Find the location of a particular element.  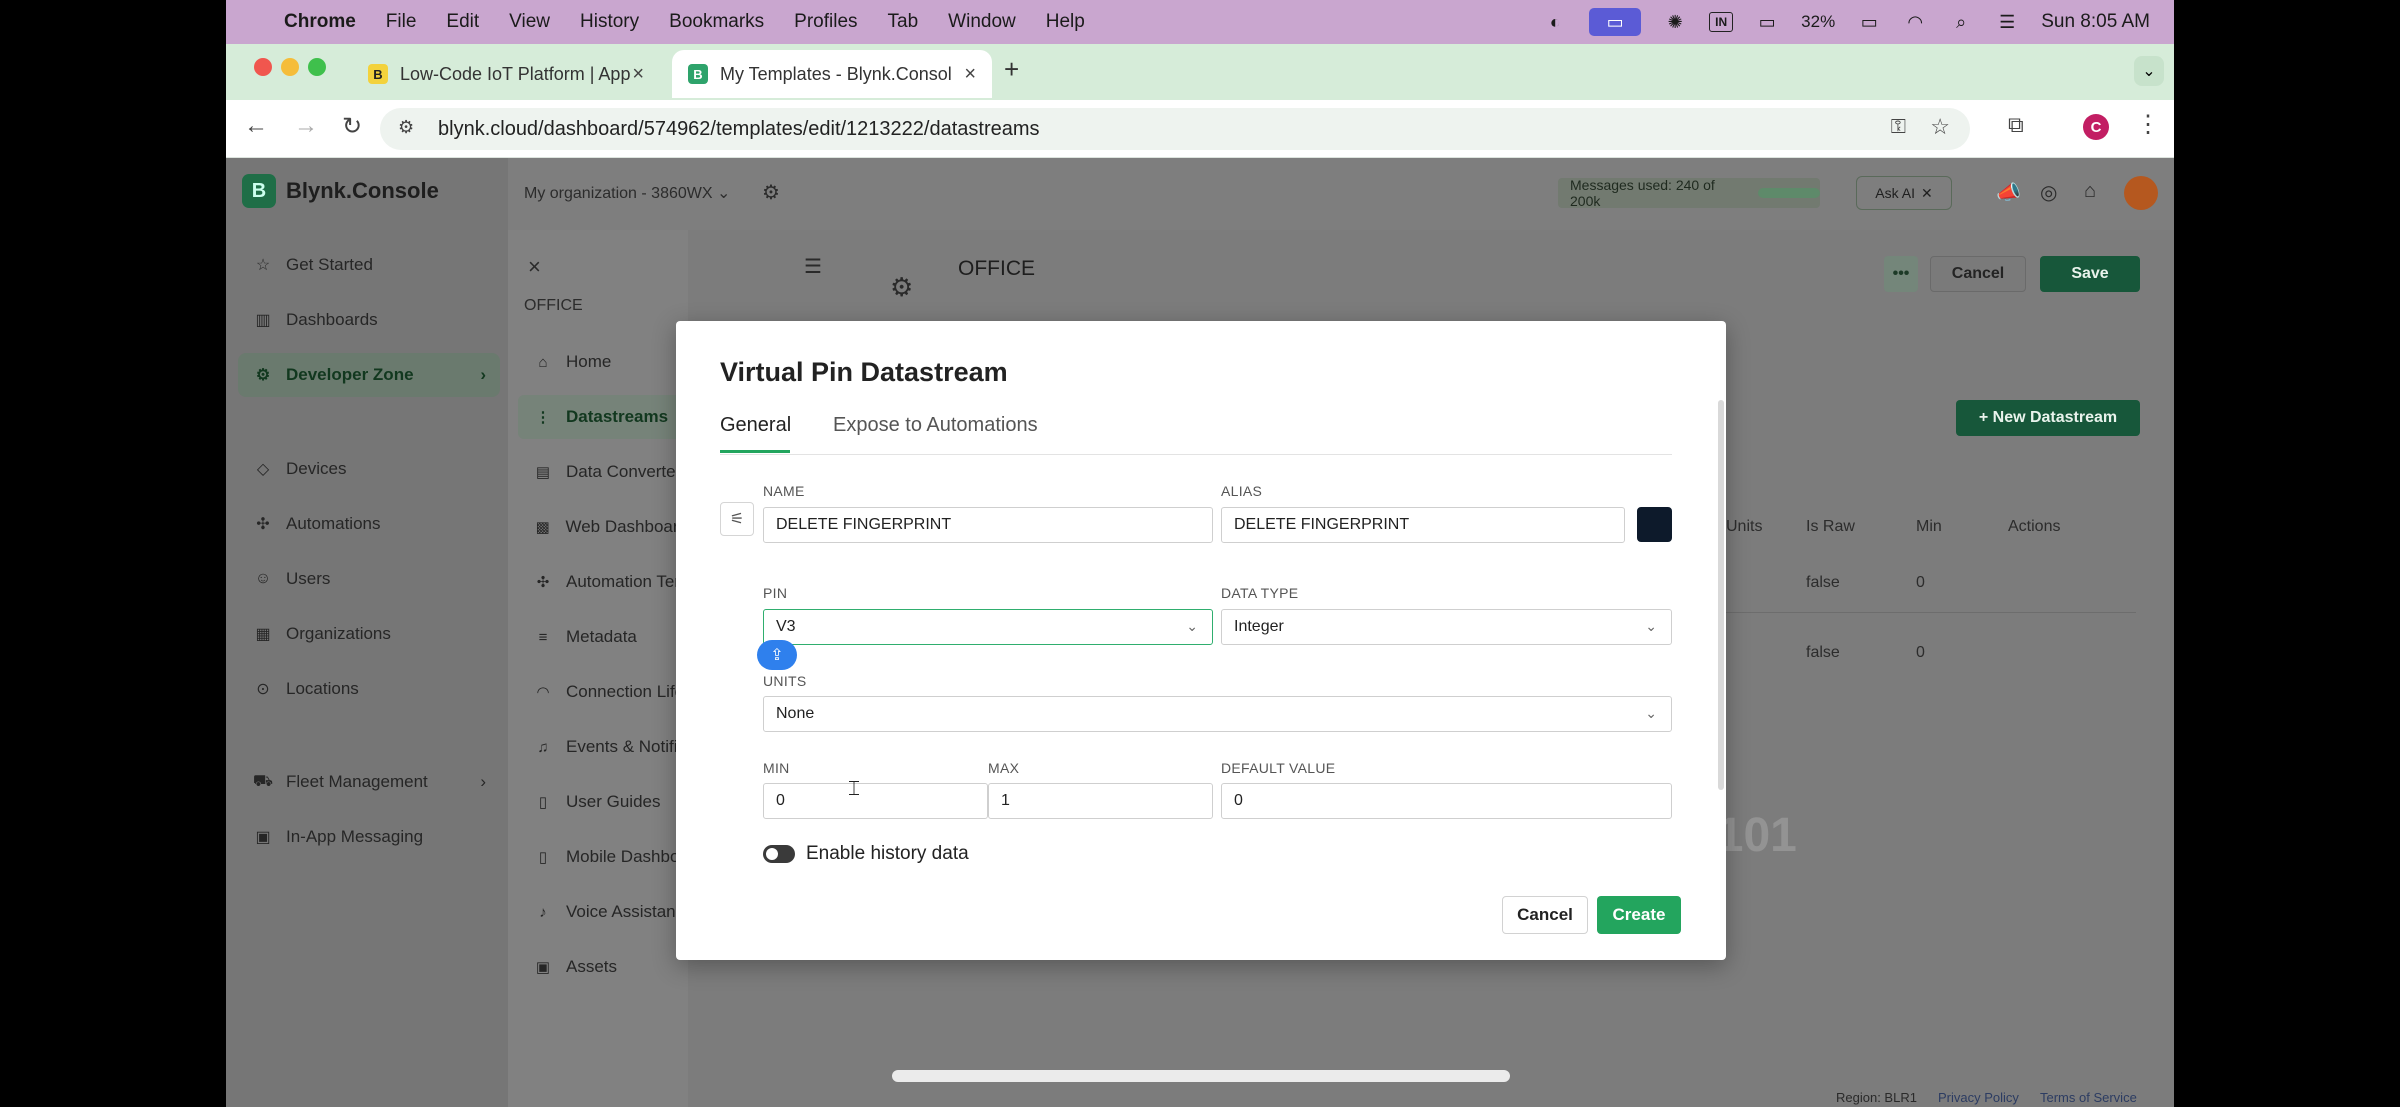

ask-ai-button: Ask AI ✕ is located at coordinates (1904, 193).